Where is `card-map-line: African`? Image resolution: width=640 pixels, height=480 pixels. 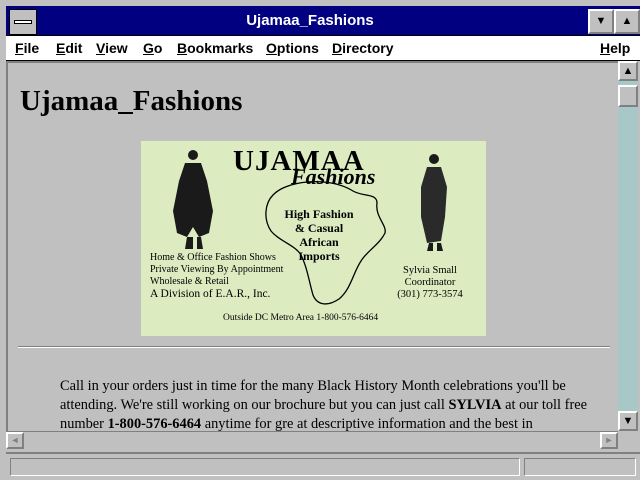
card-map-line: African is located at coordinates (319, 242).